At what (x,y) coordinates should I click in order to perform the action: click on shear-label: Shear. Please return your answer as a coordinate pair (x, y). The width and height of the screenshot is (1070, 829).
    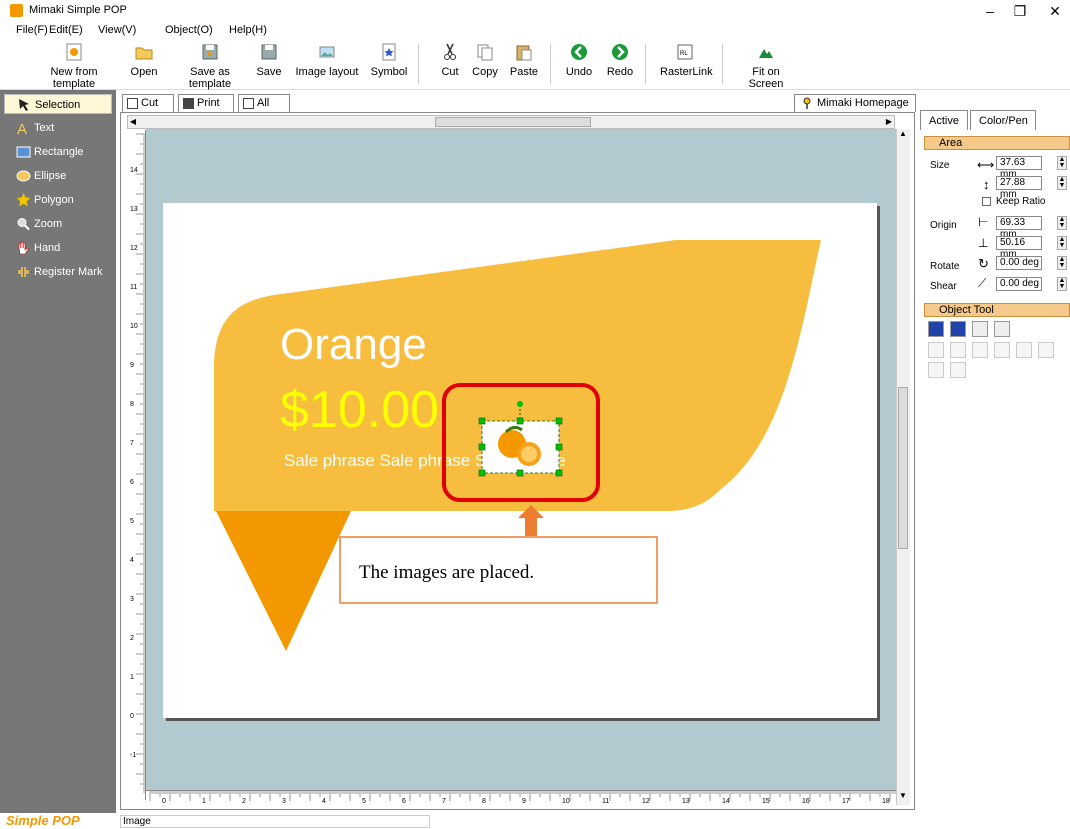
    Looking at the image, I should click on (943, 286).